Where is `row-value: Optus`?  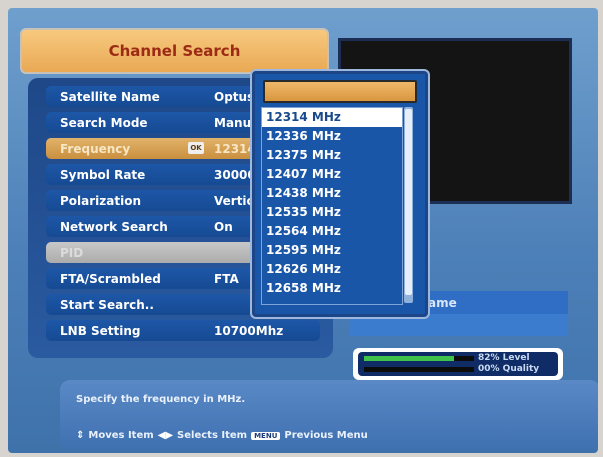 row-value: Optus is located at coordinates (234, 96).